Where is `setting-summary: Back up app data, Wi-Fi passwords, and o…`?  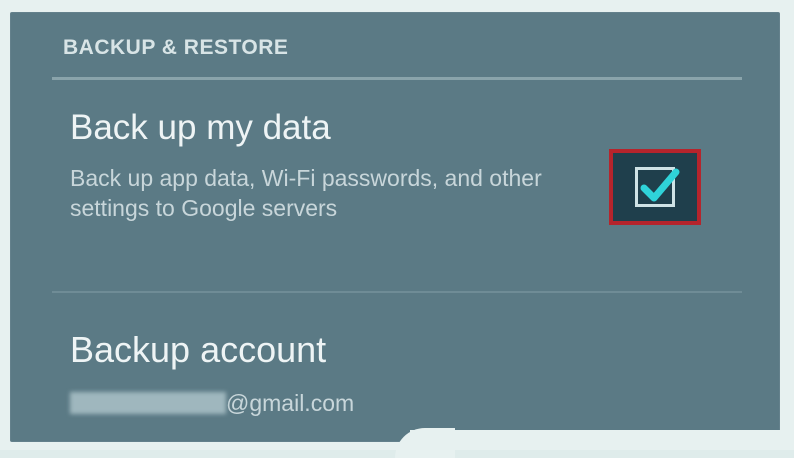 setting-summary: Back up app data, Wi-Fi passwords, and o… is located at coordinates (306, 193).